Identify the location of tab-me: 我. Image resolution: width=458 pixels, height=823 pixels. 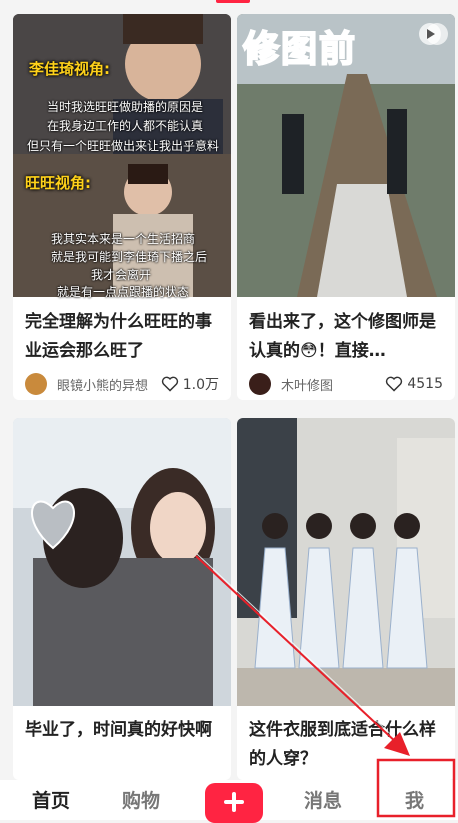
(414, 799).